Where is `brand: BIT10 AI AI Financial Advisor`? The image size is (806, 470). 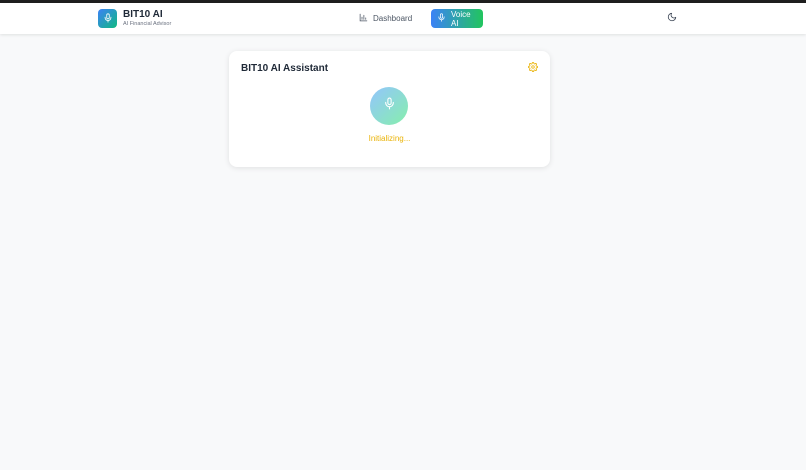 brand: BIT10 AI AI Financial Advisor is located at coordinates (134, 18).